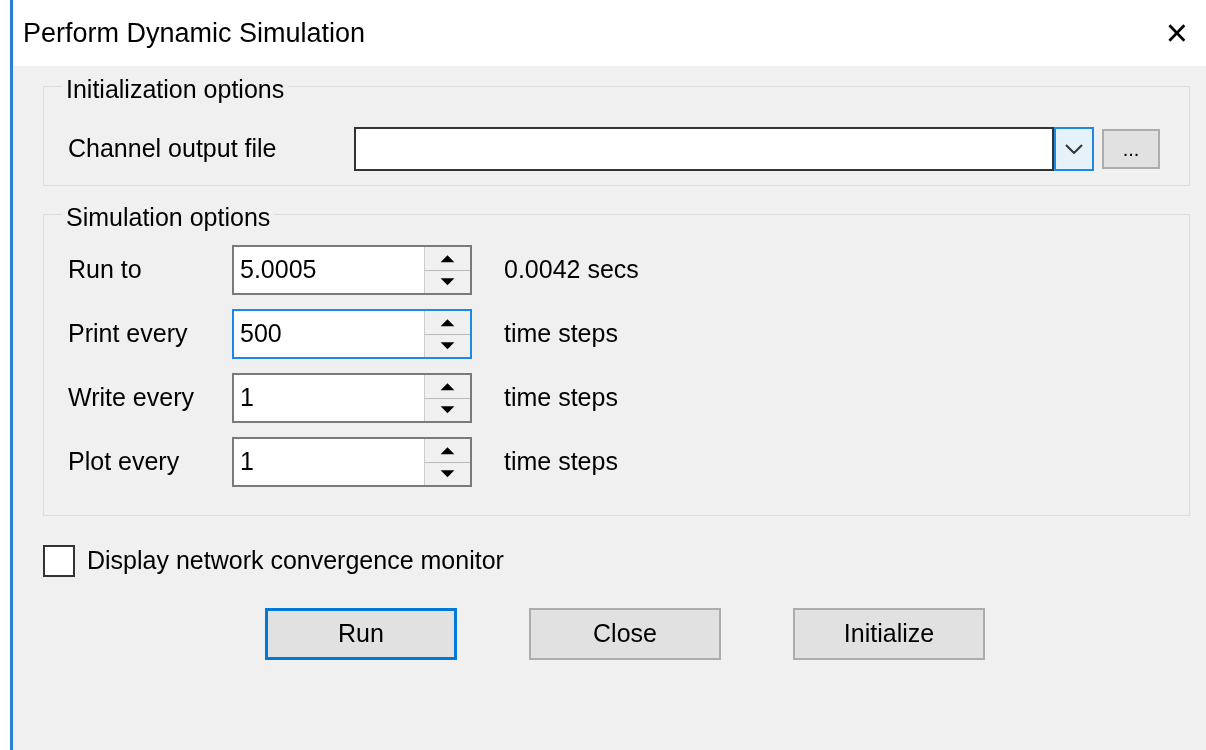 The image size is (1206, 750). I want to click on unit-label: 0.0042 secs, so click(571, 270).